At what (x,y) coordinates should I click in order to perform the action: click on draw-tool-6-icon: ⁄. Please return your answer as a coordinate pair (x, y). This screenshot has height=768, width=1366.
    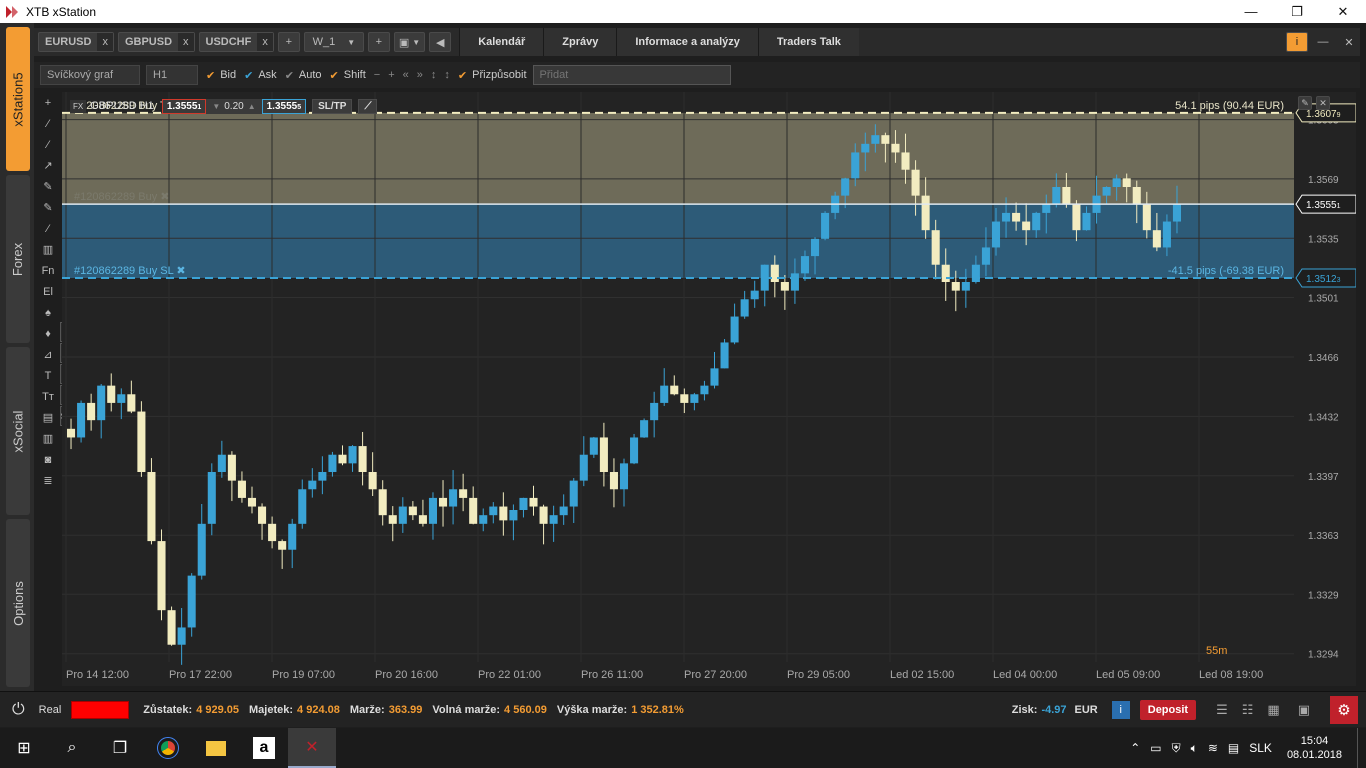
    Looking at the image, I should click on (48, 228).